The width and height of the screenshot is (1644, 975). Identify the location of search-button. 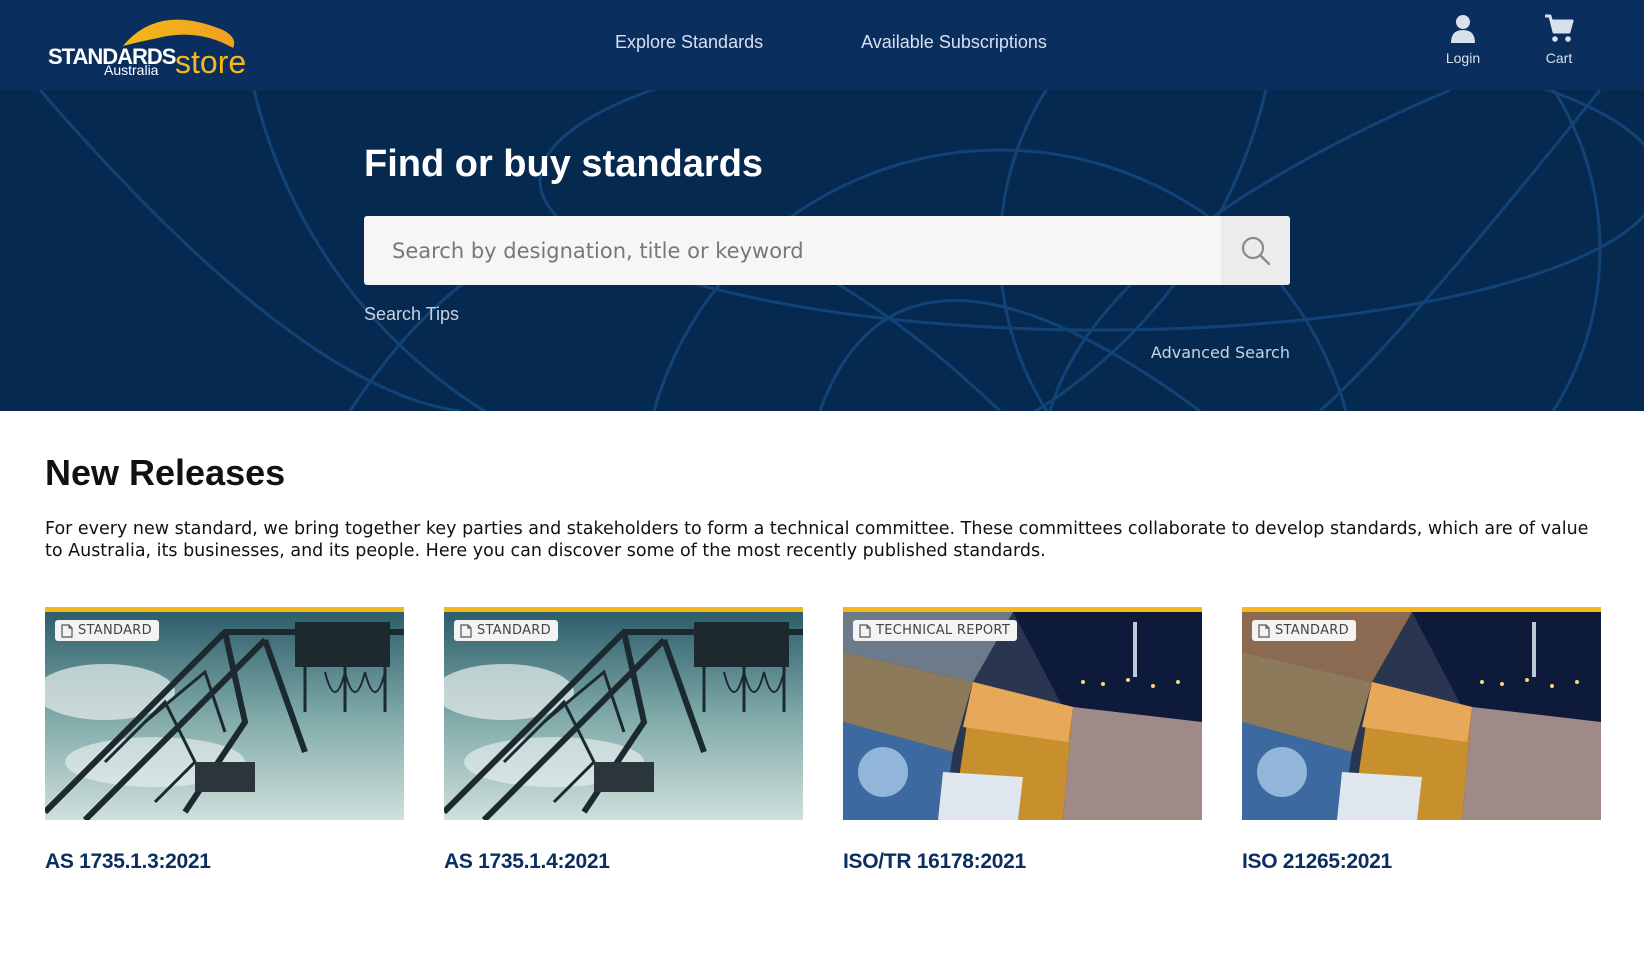
(1255, 250).